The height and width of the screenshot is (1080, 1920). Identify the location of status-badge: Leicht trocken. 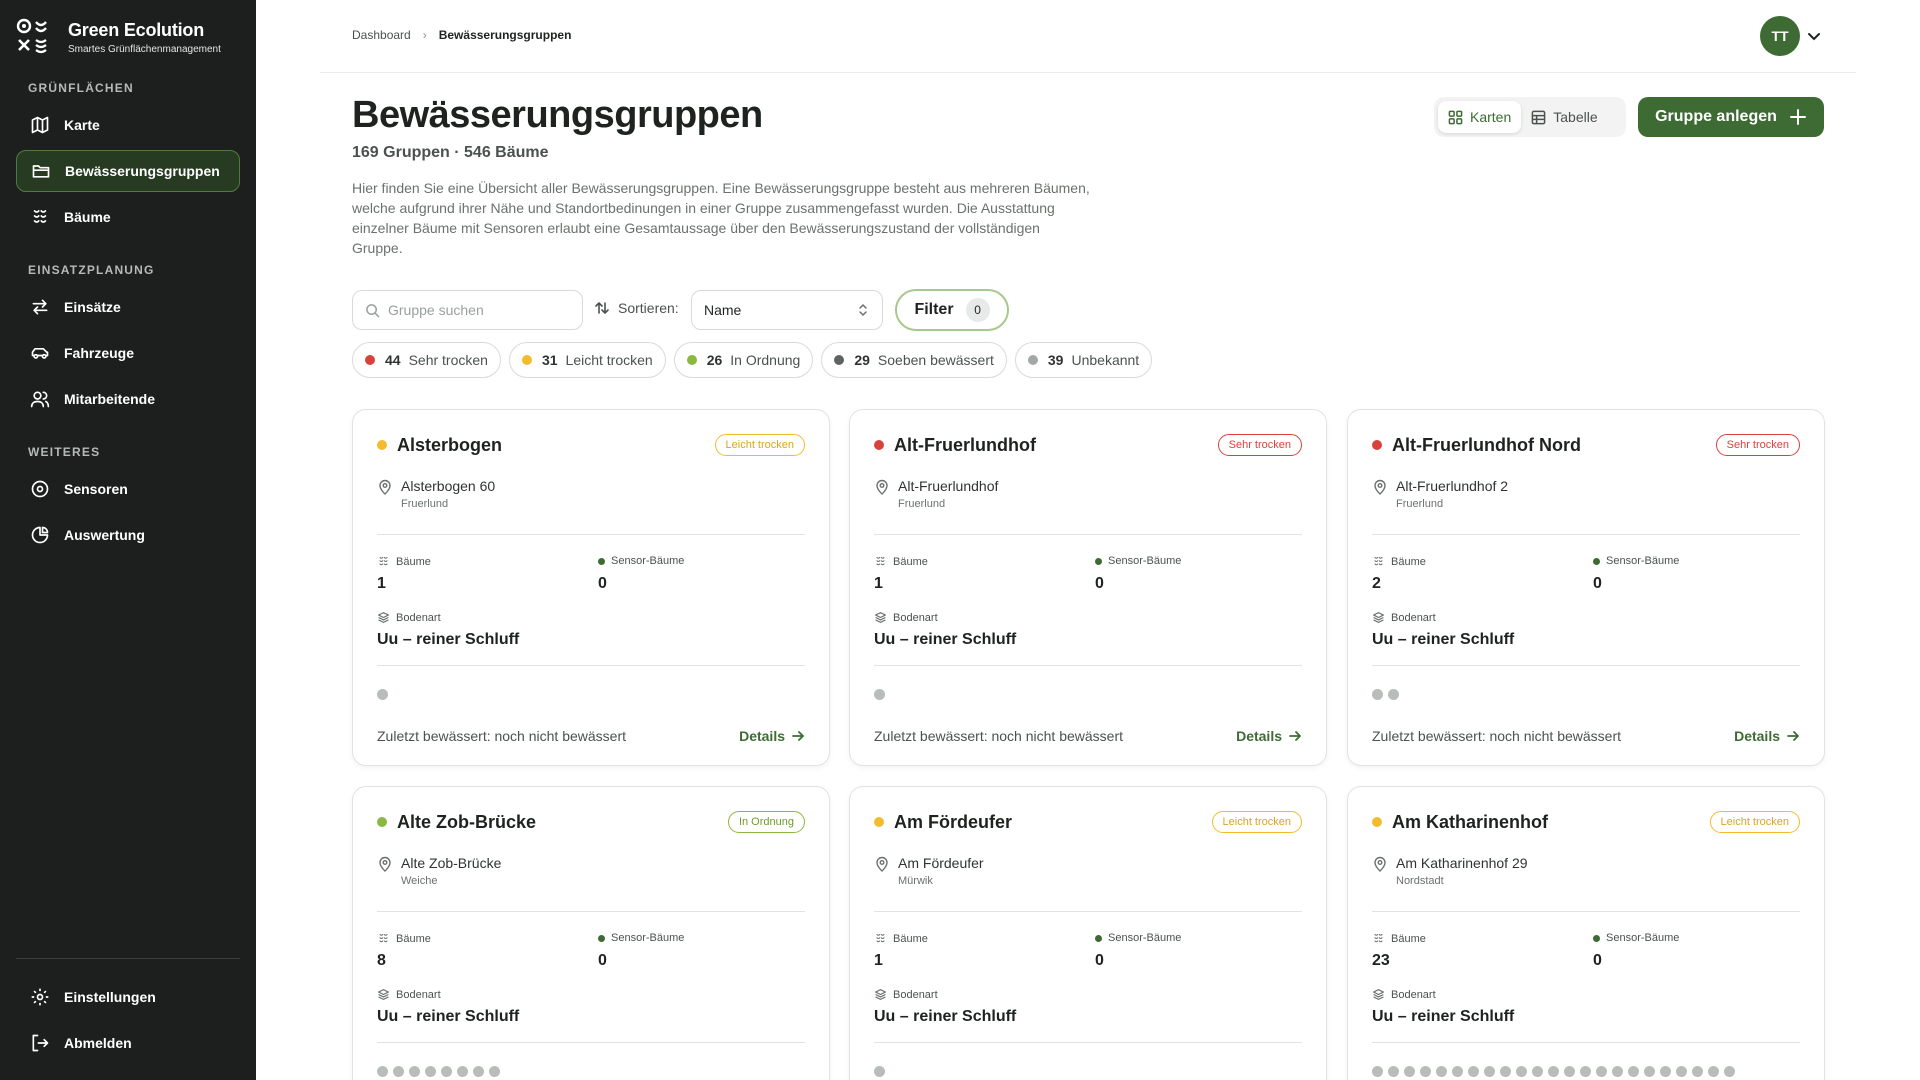
(1754, 822).